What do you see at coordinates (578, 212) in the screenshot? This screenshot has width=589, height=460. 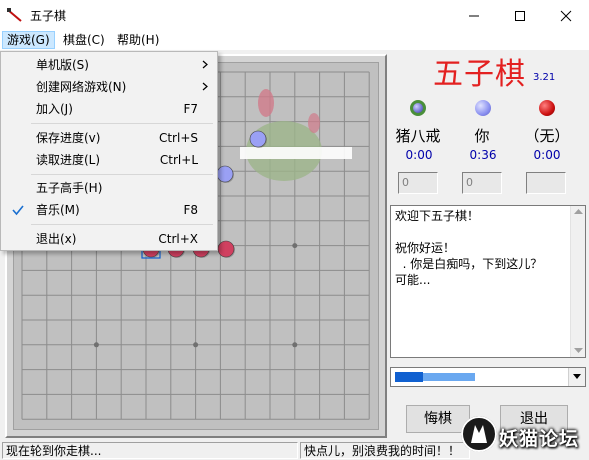 I see `scroll-up-icon` at bounding box center [578, 212].